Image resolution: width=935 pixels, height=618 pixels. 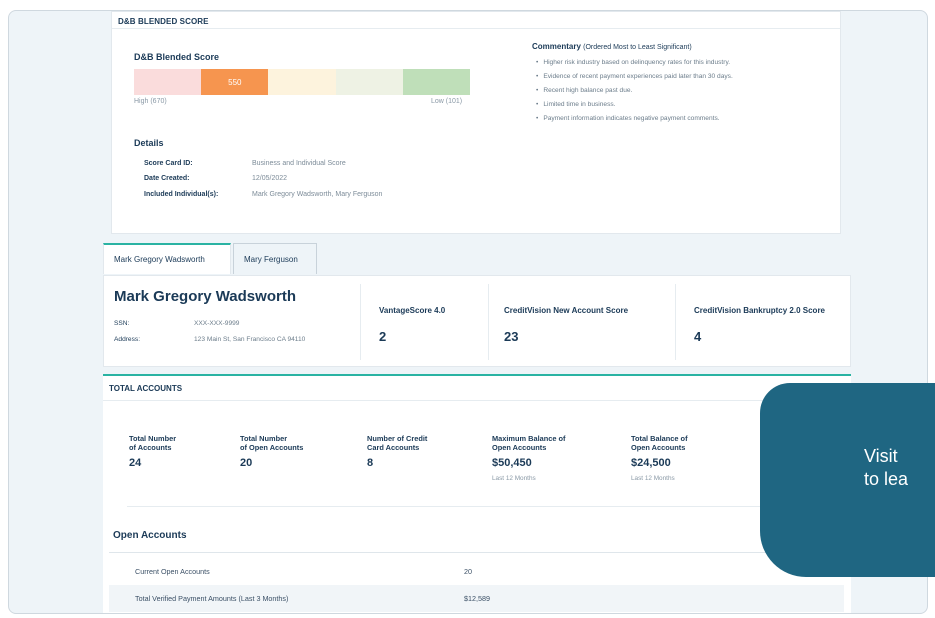 I want to click on stat-value: 24, so click(x=135, y=463).